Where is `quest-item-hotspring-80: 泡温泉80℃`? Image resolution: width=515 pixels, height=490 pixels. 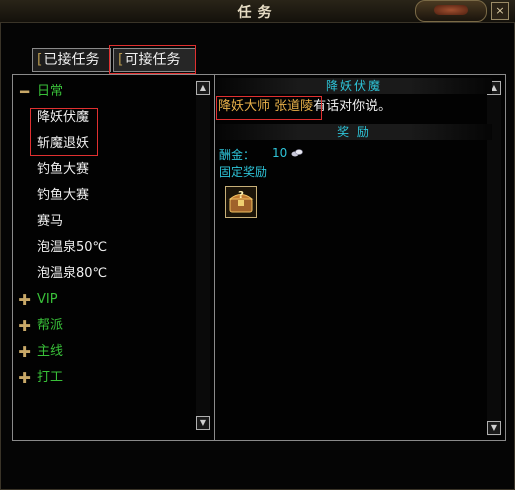 quest-item-hotspring-80: 泡温泉80℃ is located at coordinates (72, 274).